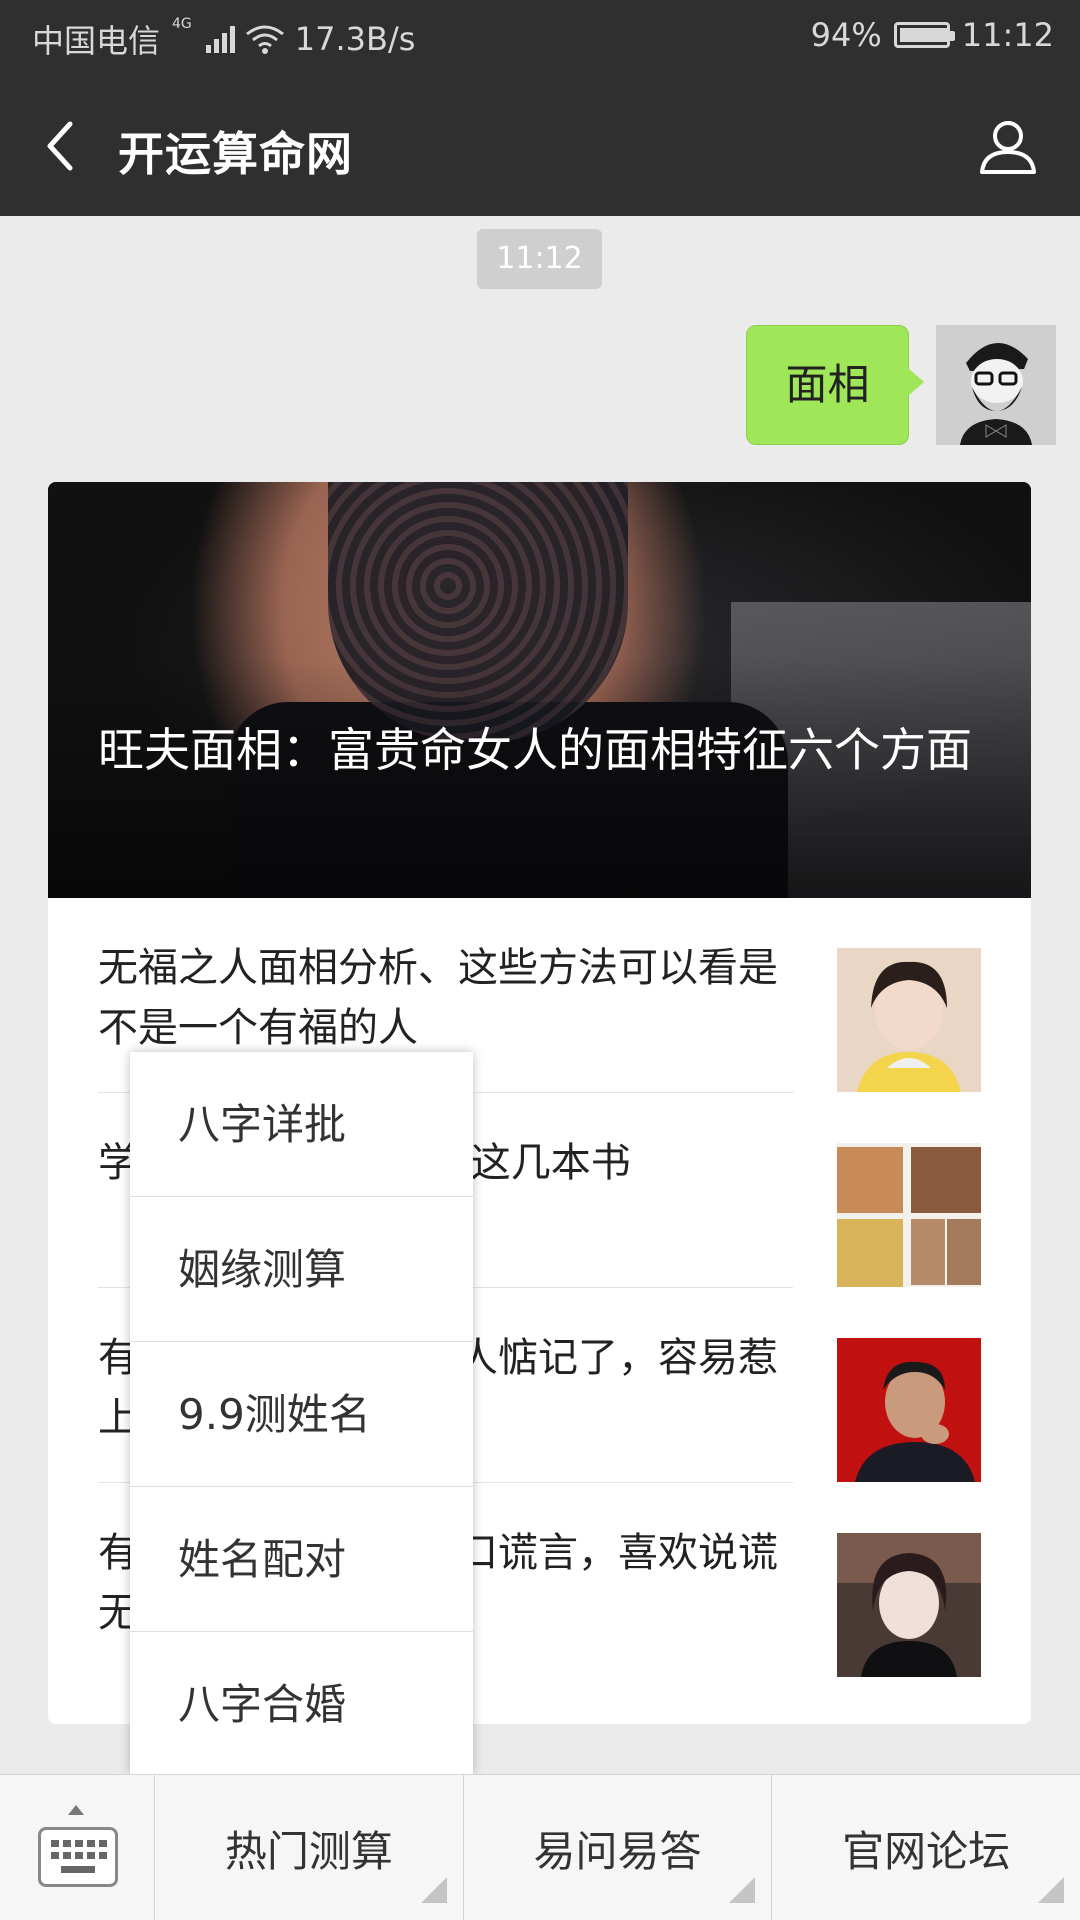  Describe the element at coordinates (301, 1269) in the screenshot. I see `popup-menu-item: 姻缘测算` at that location.